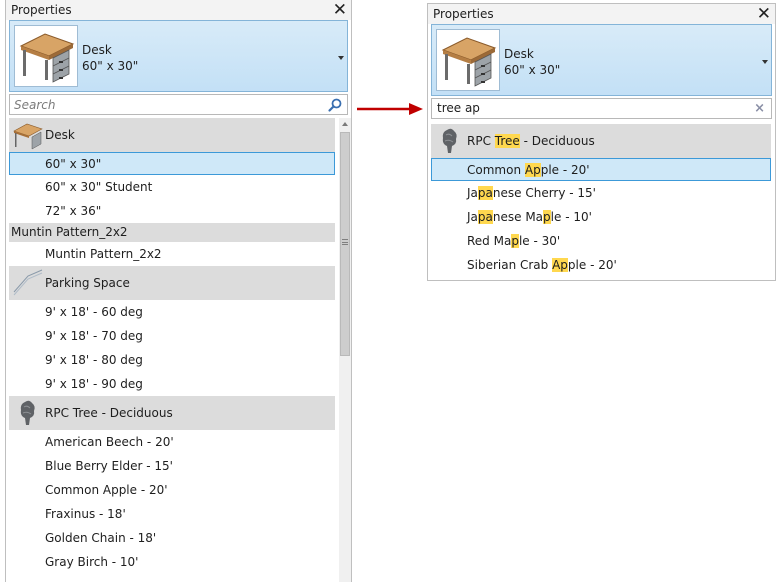  Describe the element at coordinates (507, 141) in the screenshot. I see `match-highlight: Tree` at that location.